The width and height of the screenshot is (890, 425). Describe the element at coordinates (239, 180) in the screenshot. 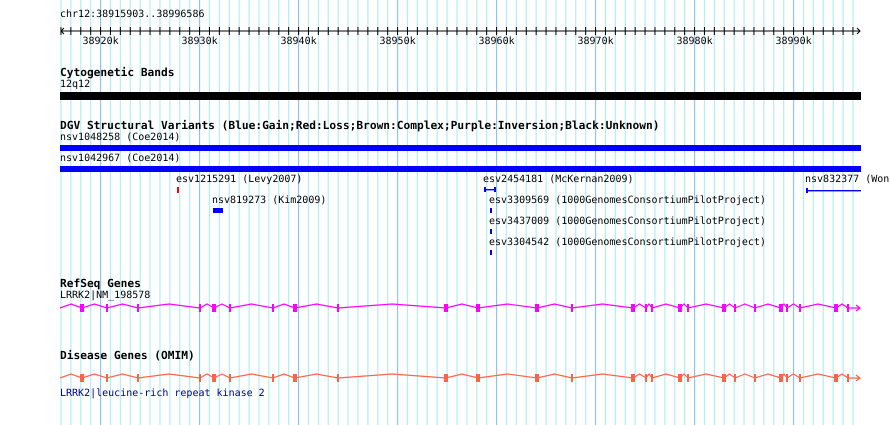

I see `variant-label: esv1215291 (Levy2007)` at that location.